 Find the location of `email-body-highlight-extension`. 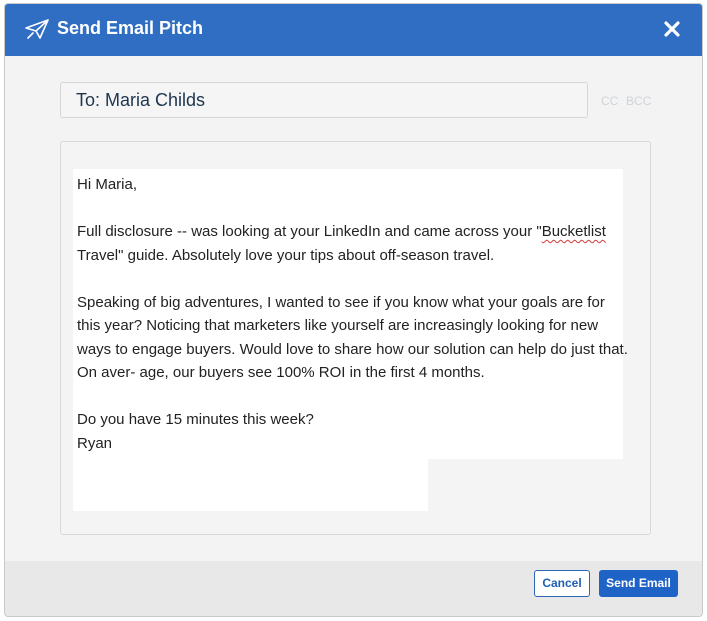

email-body-highlight-extension is located at coordinates (250, 485).